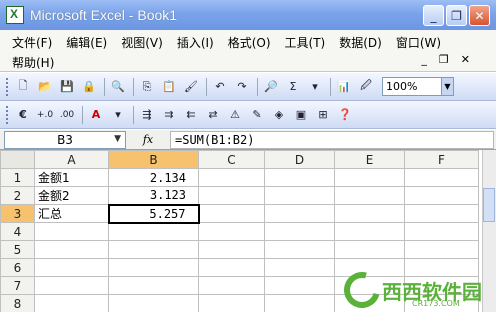  Describe the element at coordinates (71, 231) in the screenshot. I see `cell-a4` at that location.